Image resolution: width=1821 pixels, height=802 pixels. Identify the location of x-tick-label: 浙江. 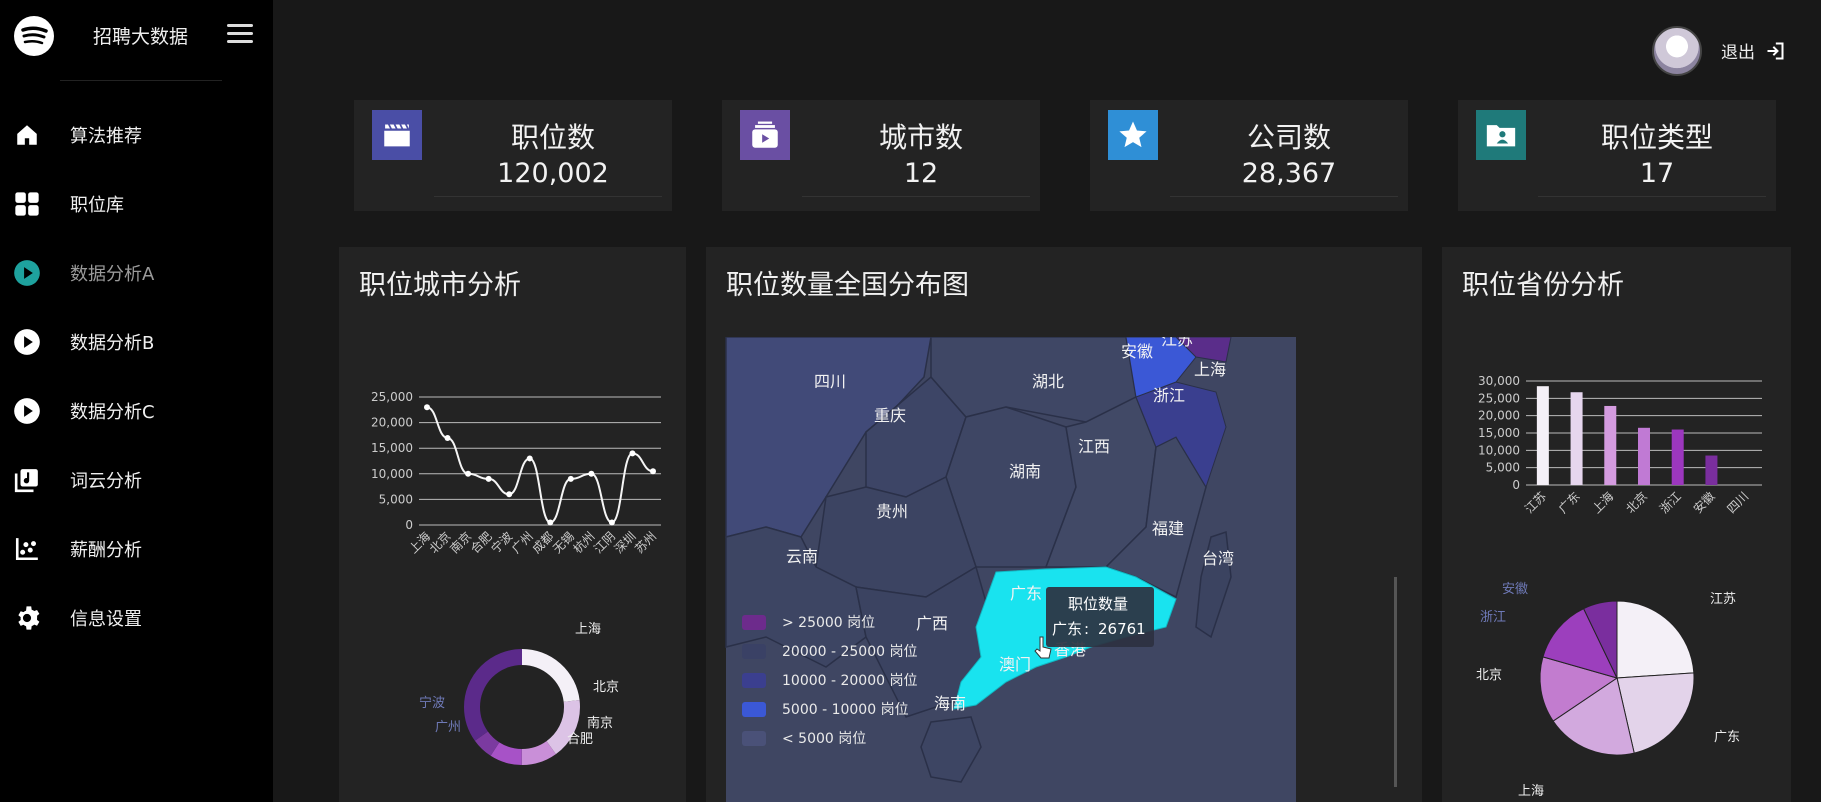
(1670, 502).